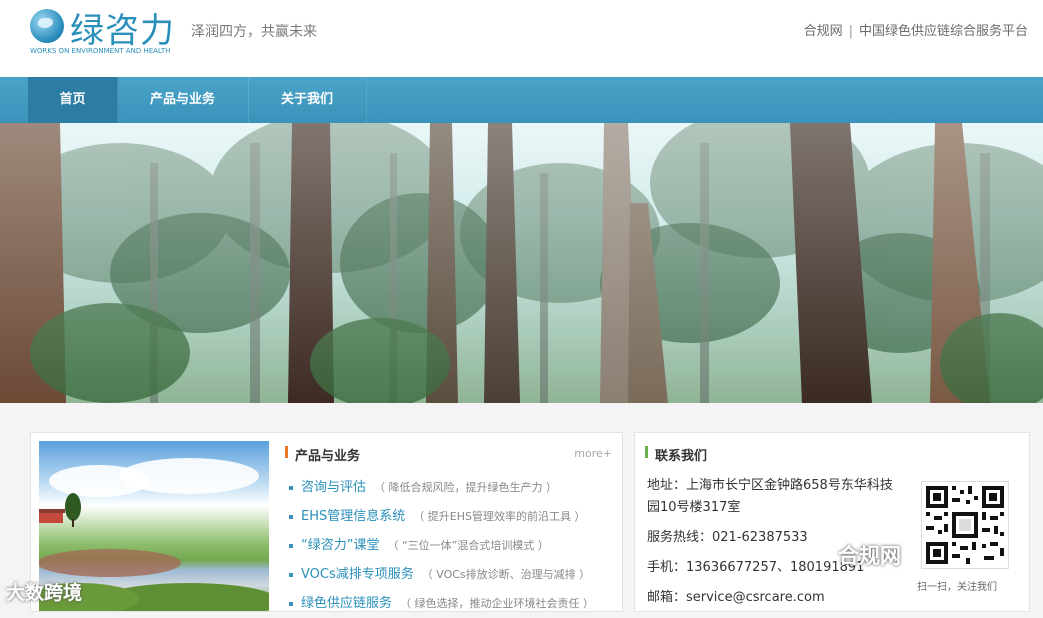 The width and height of the screenshot is (1043, 618). Describe the element at coordinates (521, 100) in the screenshot. I see `main-nav: 首页 产品与业务 关于我们` at that location.